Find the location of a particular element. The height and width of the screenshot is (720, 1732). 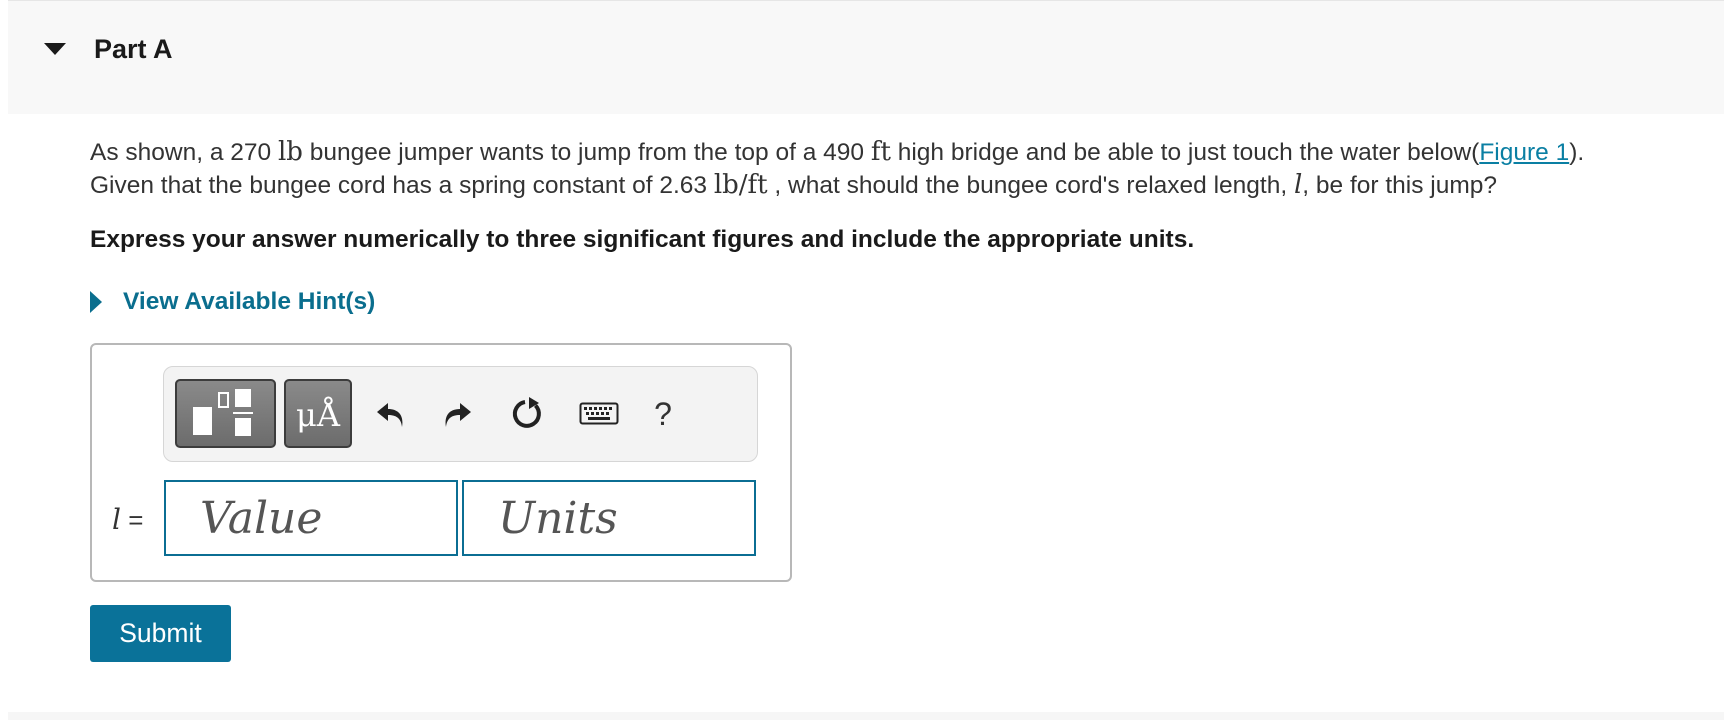

value-input is located at coordinates (311, 518).